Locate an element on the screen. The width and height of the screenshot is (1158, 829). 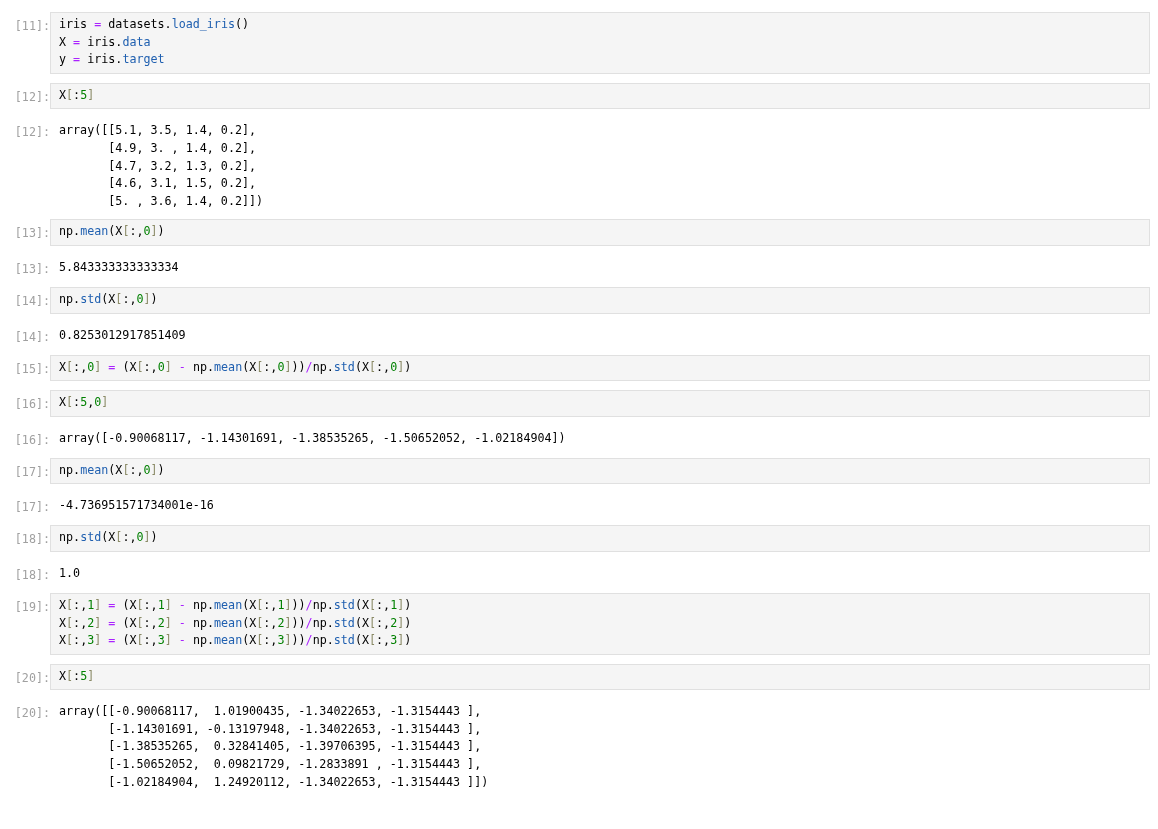
code-line: X[:,3] = (X[:,3] - np.mean(X[:,3]))/np.std(X[:,3]) is located at coordinates (236, 641).